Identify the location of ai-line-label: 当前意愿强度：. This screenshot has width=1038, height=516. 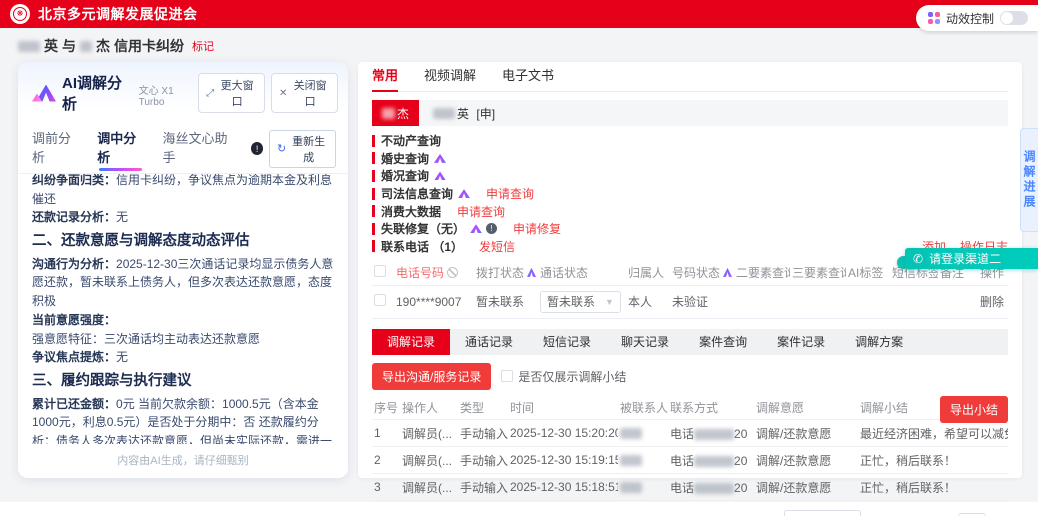
(74, 319).